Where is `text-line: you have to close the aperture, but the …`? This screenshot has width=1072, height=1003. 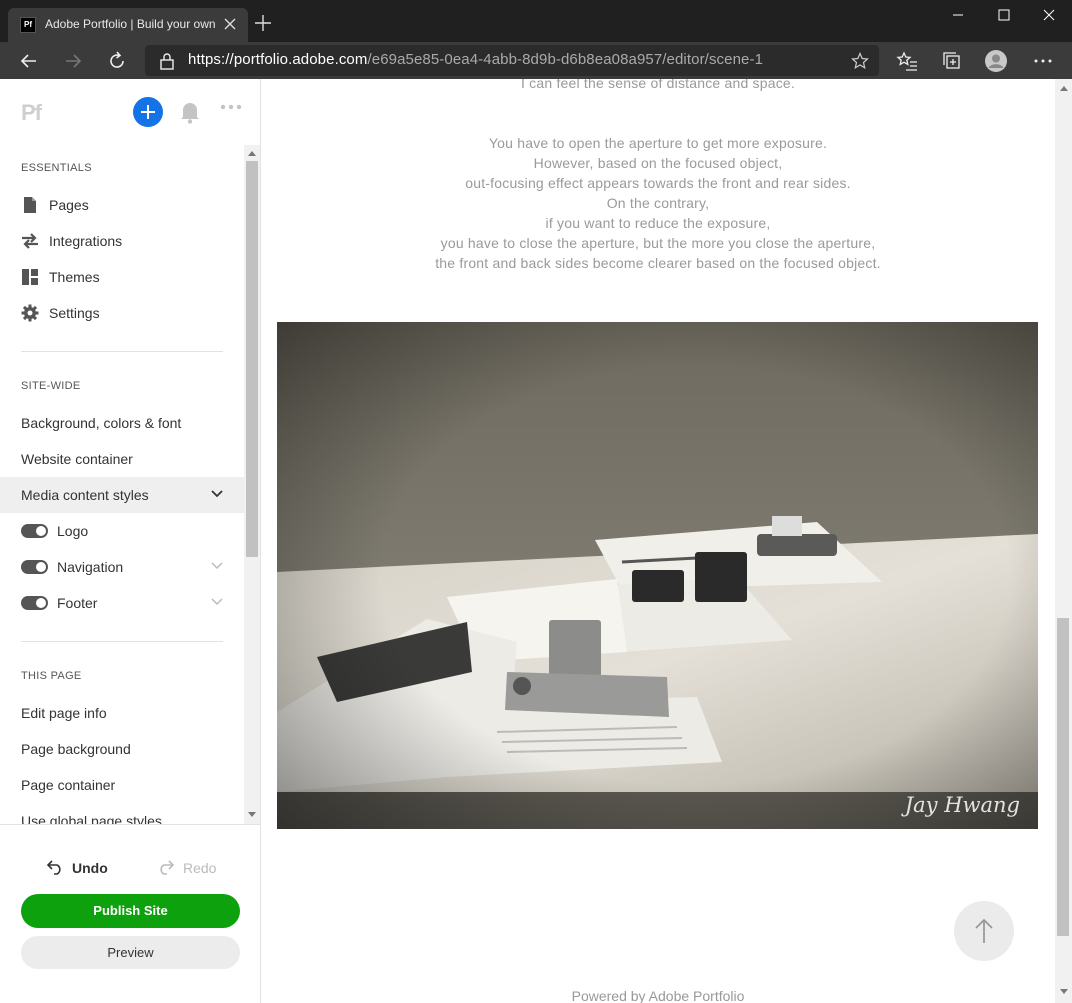
text-line: you have to close the aperture, but the … is located at coordinates (658, 243).